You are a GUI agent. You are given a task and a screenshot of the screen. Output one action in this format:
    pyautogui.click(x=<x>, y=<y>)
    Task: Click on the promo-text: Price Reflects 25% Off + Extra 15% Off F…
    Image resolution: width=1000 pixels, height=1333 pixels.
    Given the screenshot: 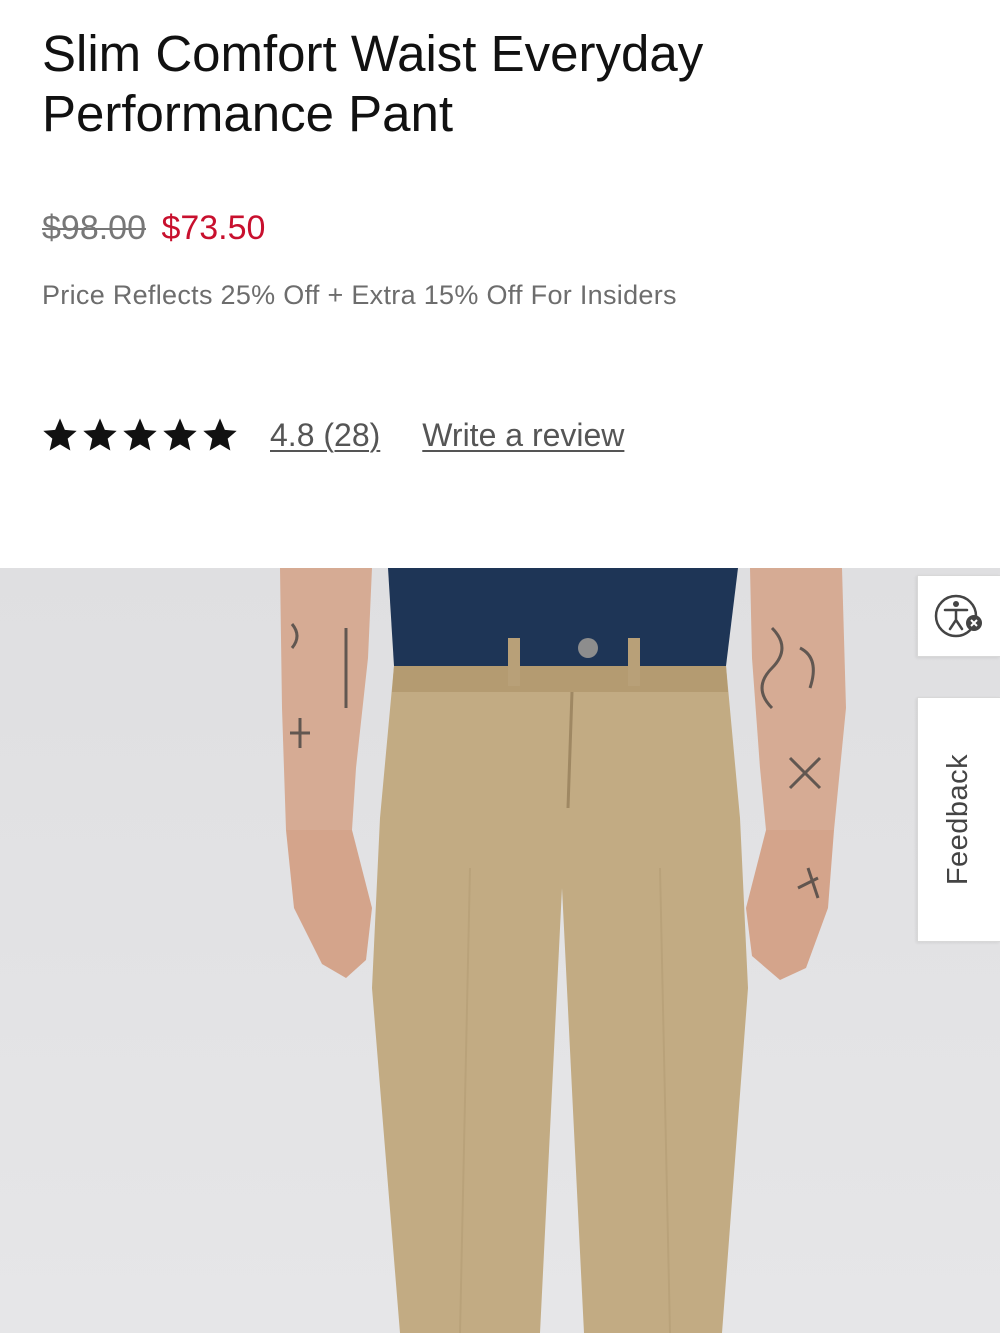 What is the action you would take?
    pyautogui.click(x=359, y=295)
    